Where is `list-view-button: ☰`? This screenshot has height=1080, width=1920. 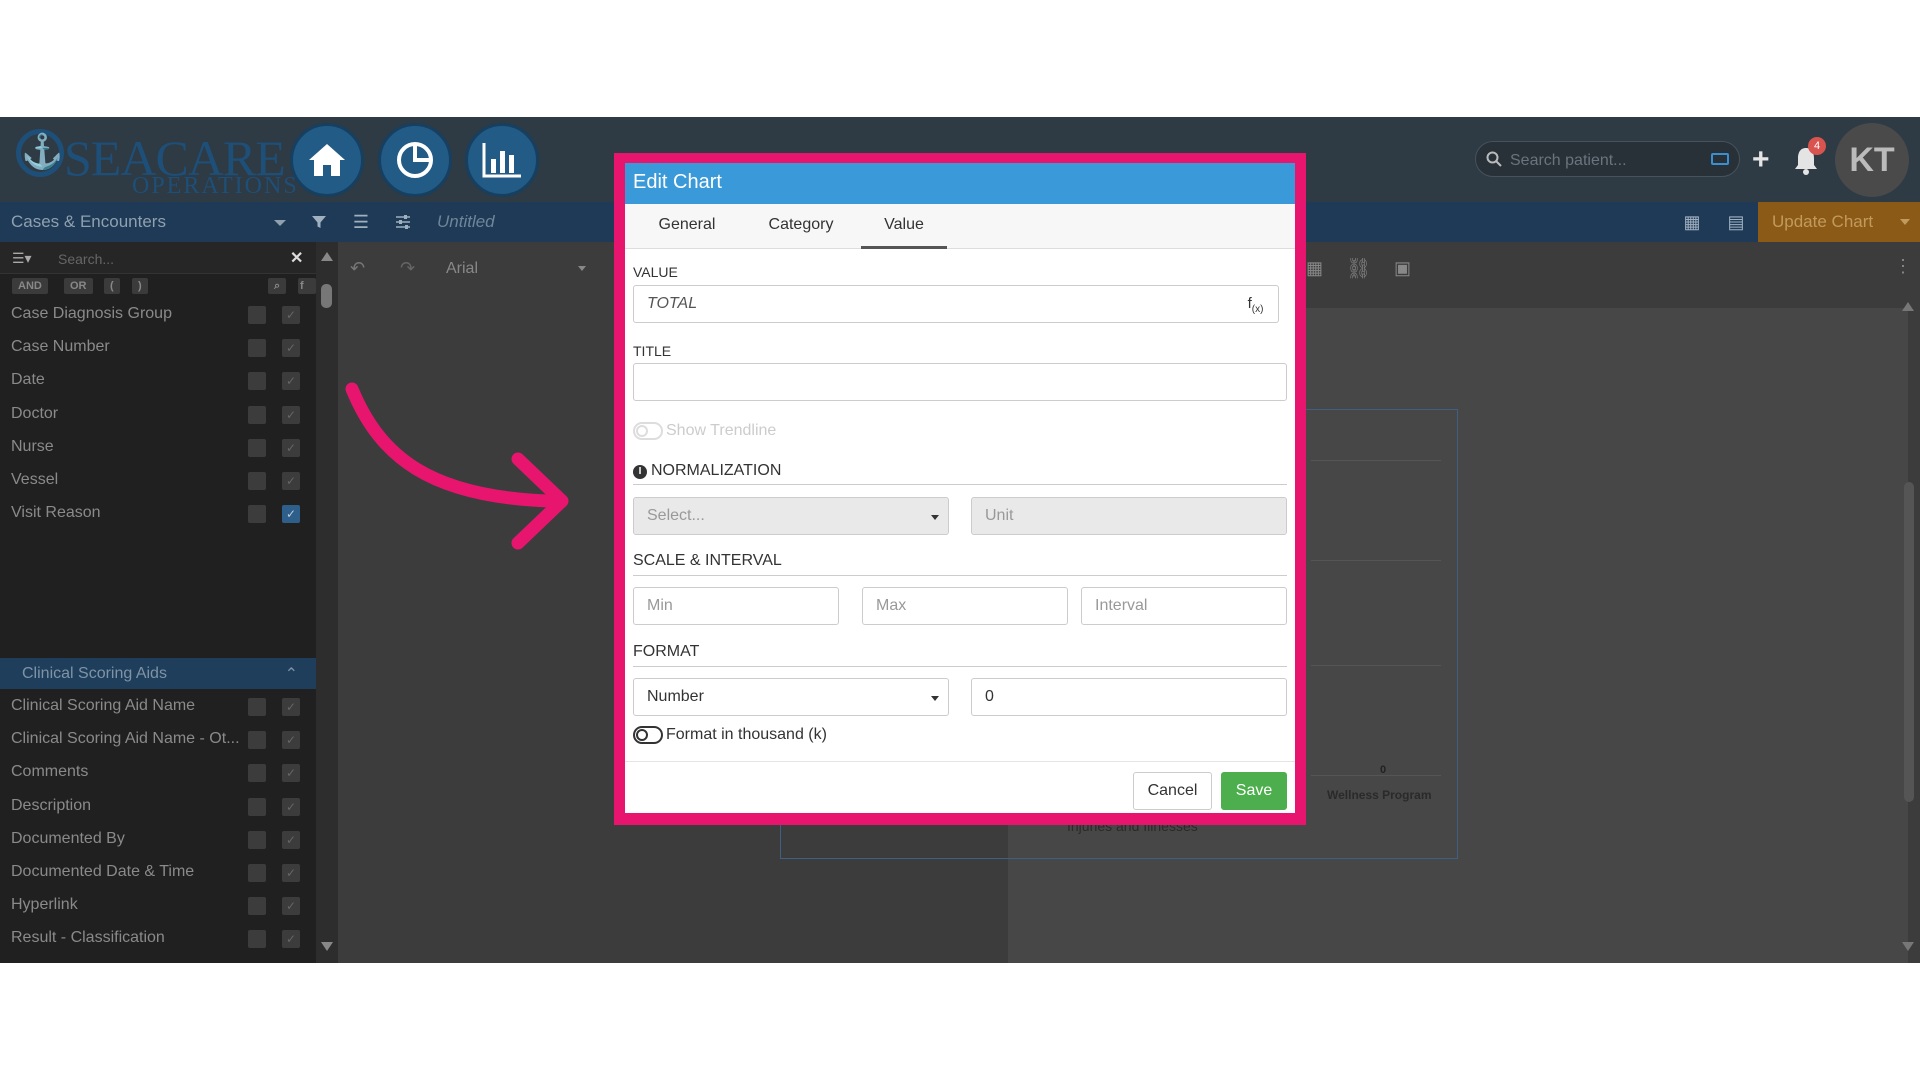
list-view-button: ☰ is located at coordinates (361, 222).